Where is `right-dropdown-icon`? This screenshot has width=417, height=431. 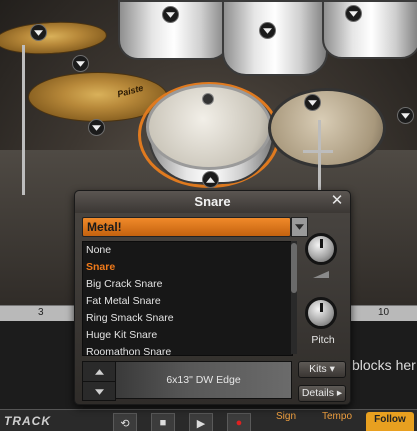 right-dropdown-icon is located at coordinates (405, 115).